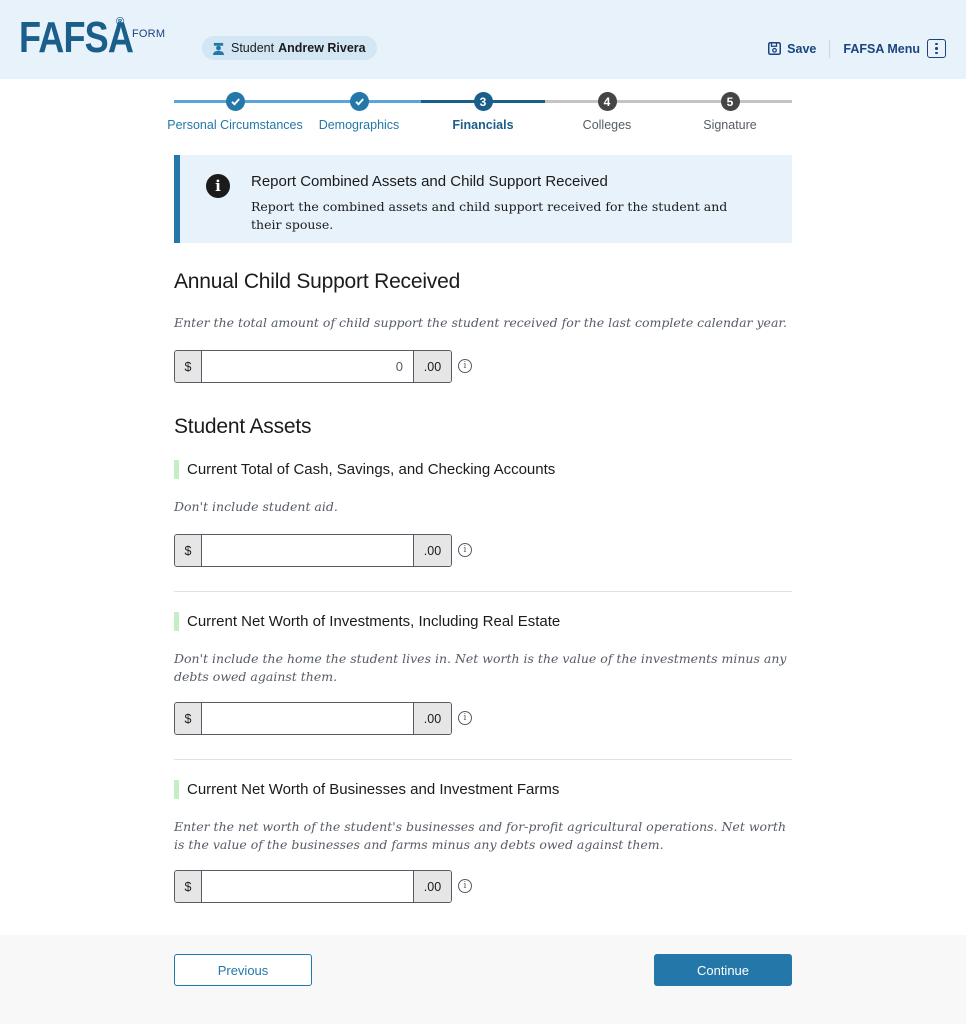 Image resolution: width=966 pixels, height=1024 pixels. I want to click on student-assets-heading: Student Assets, so click(243, 426).